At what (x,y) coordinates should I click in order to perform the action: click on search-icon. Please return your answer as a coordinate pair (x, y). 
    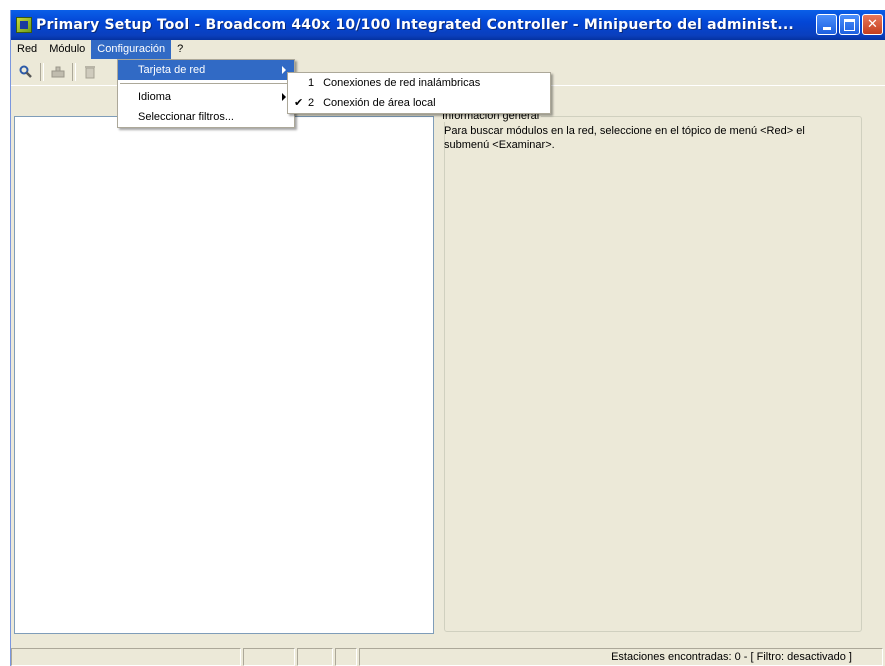
    Looking at the image, I should click on (25, 71).